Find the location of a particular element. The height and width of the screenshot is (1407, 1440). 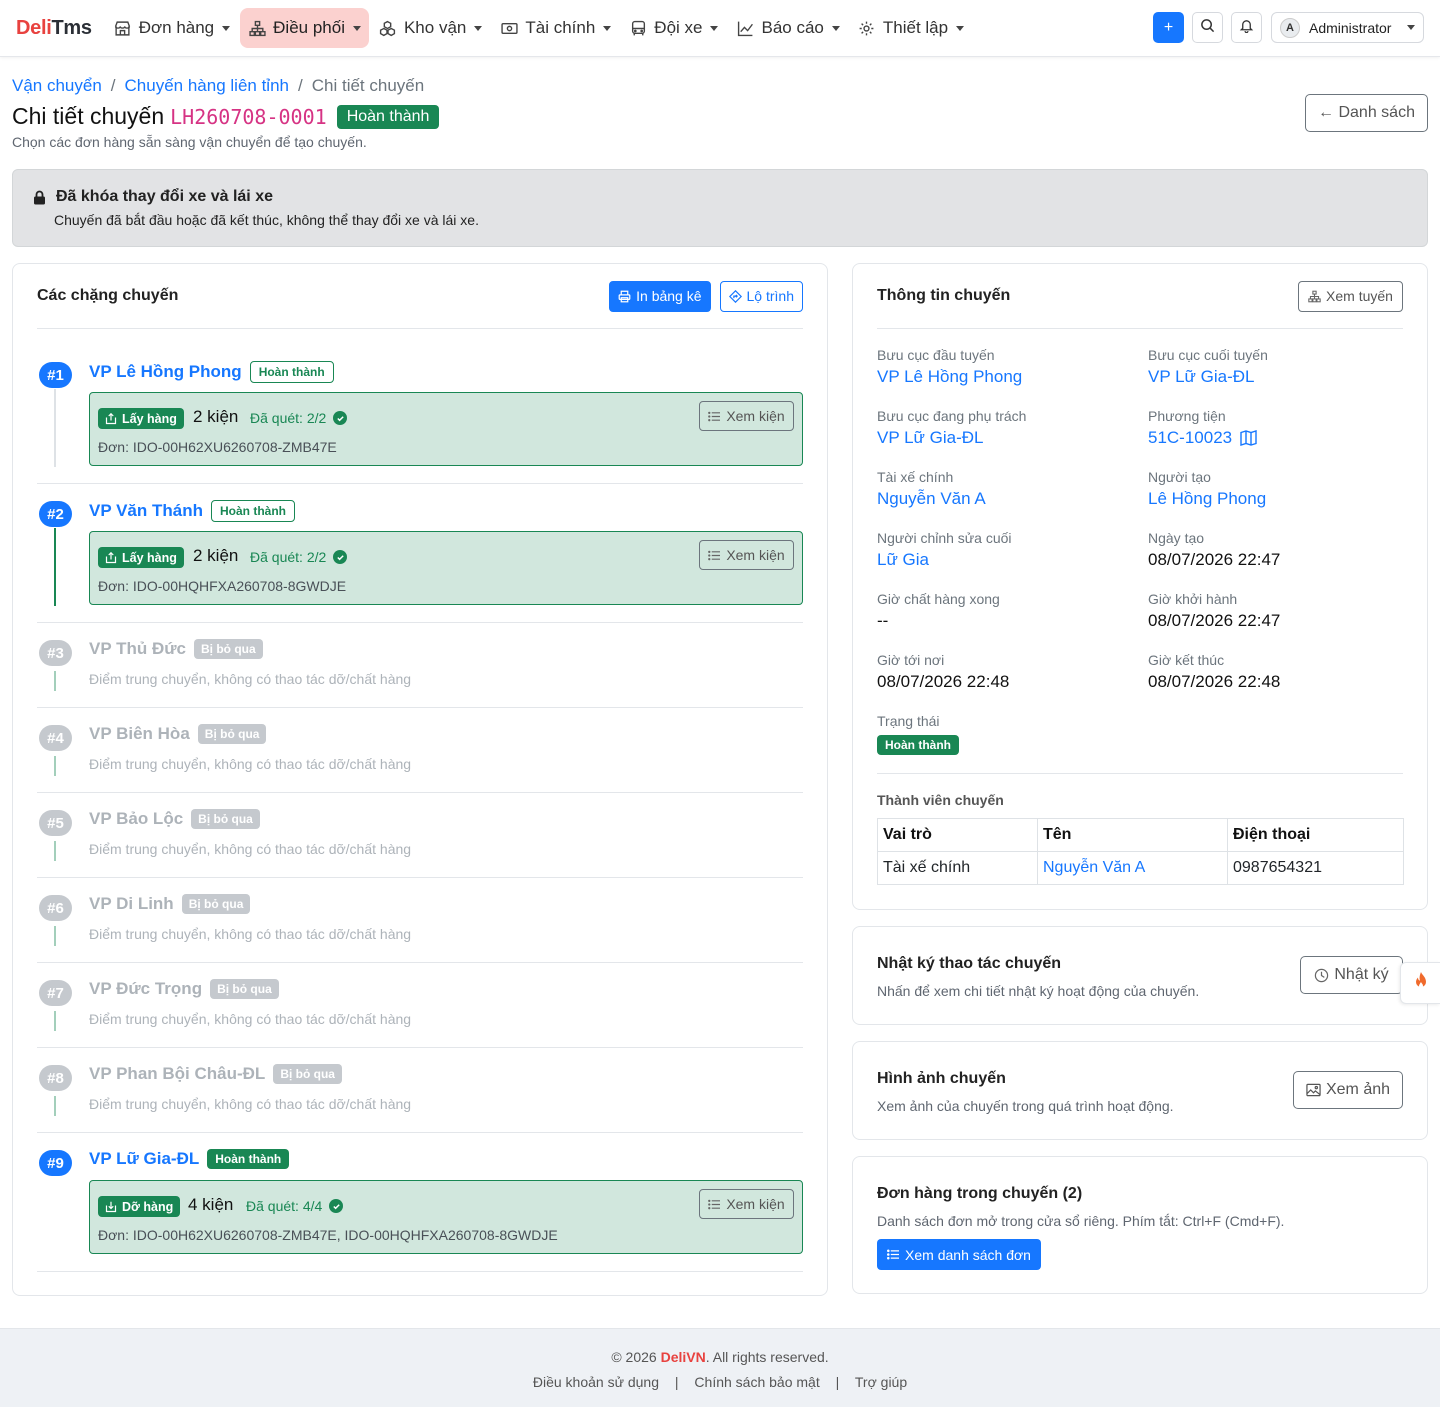

stop-name: VP Lê Hồng Phong Hoàn thành is located at coordinates (211, 372).